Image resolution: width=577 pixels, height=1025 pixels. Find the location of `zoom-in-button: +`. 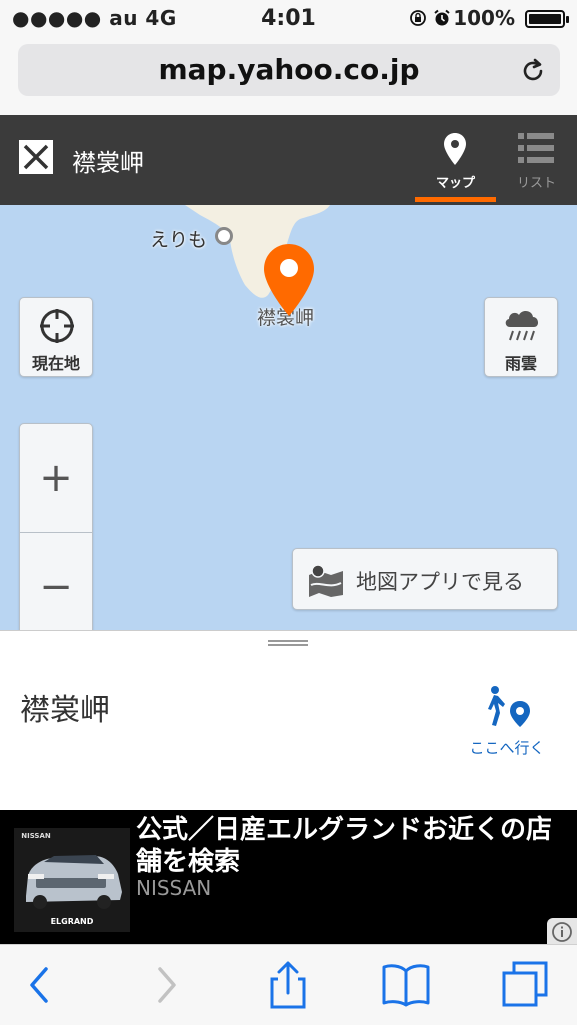

zoom-in-button: + is located at coordinates (56, 478).